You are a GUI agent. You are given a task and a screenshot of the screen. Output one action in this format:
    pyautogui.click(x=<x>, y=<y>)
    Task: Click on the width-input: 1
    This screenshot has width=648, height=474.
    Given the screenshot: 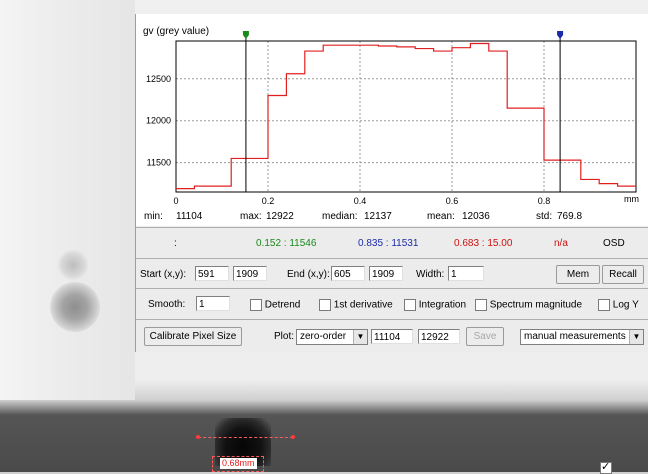 What is the action you would take?
    pyautogui.click(x=466, y=273)
    